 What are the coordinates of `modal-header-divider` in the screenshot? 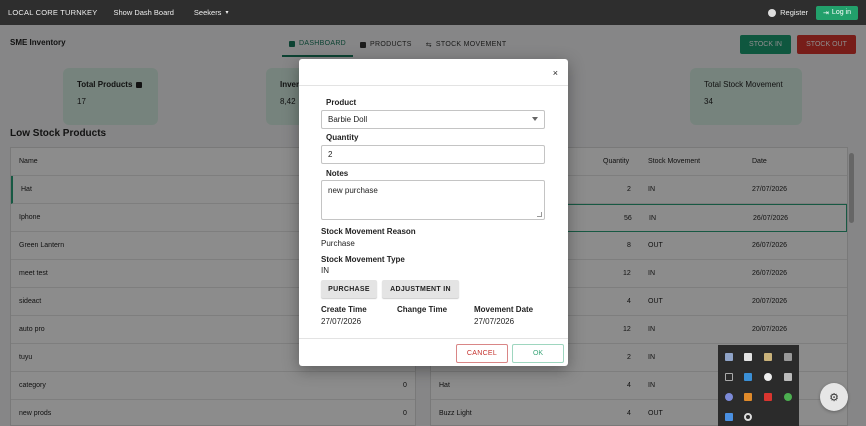 It's located at (433, 85).